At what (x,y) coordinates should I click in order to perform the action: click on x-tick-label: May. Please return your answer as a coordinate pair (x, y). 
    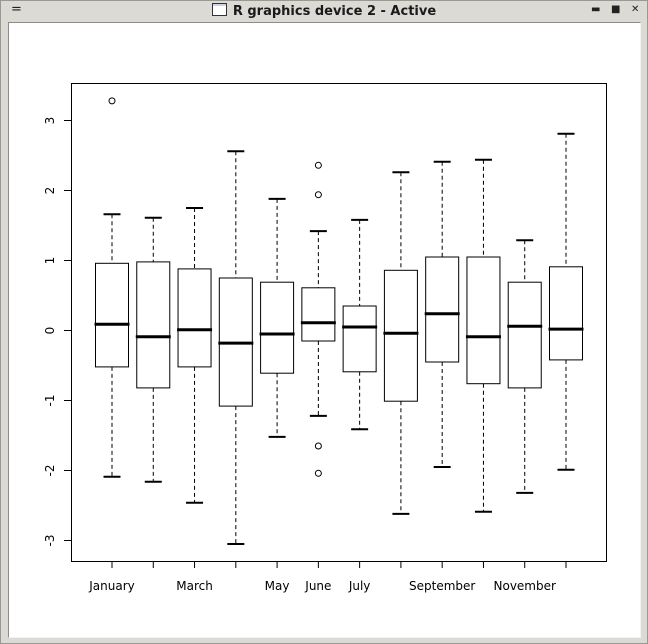
    Looking at the image, I should click on (277, 586).